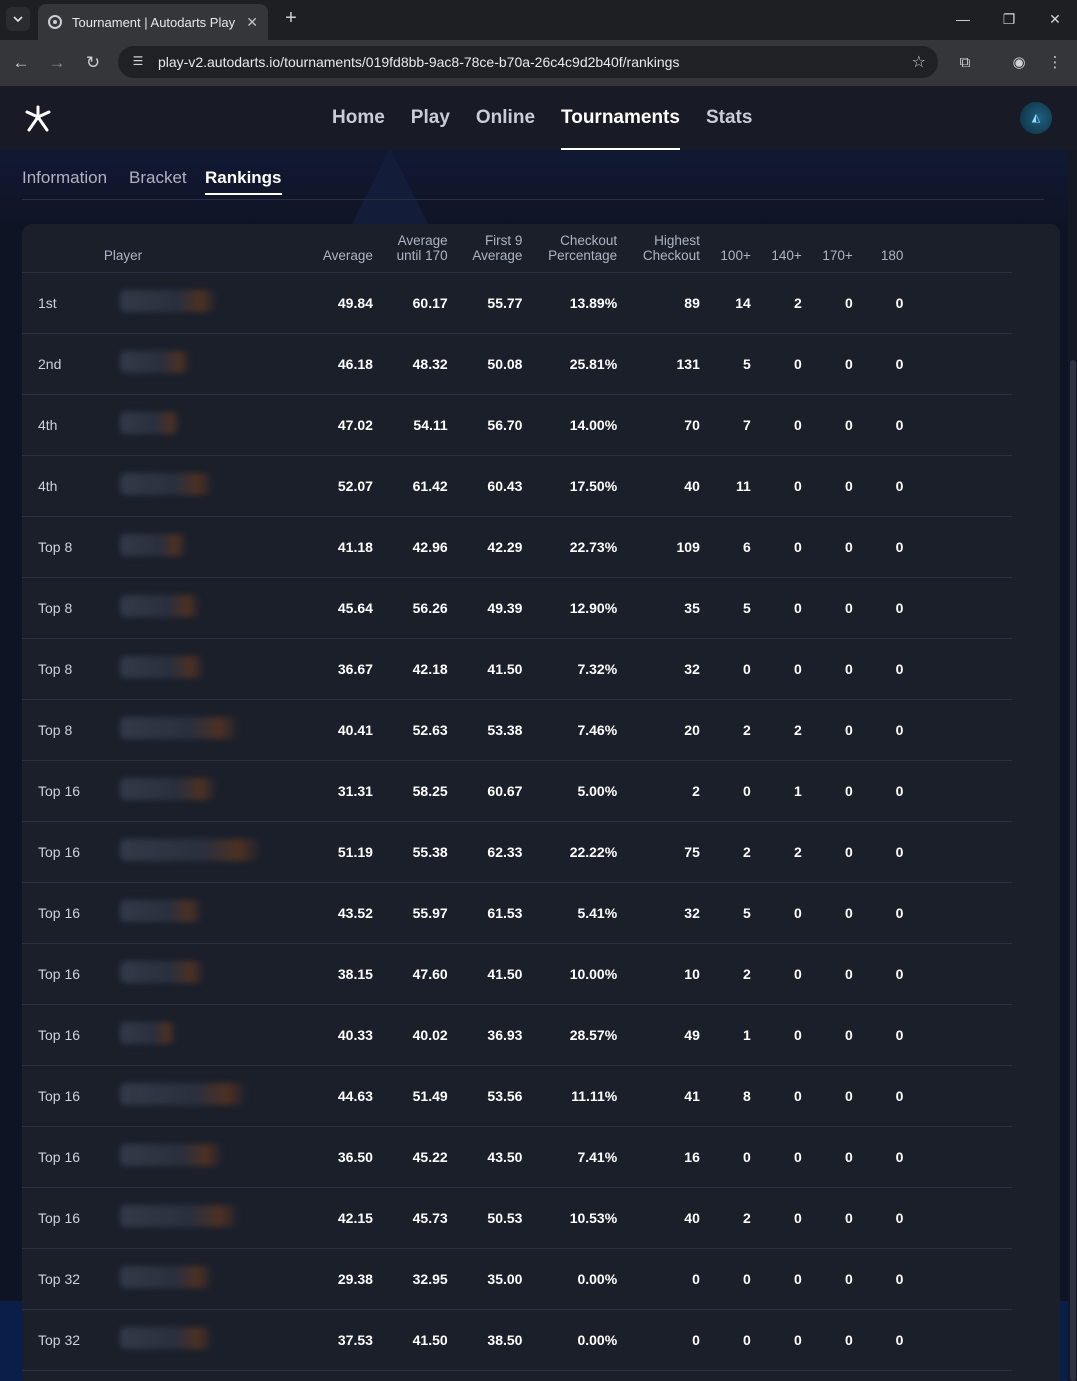 The height and width of the screenshot is (1381, 1077). I want to click on blurred-player-name, so click(147, 1033).